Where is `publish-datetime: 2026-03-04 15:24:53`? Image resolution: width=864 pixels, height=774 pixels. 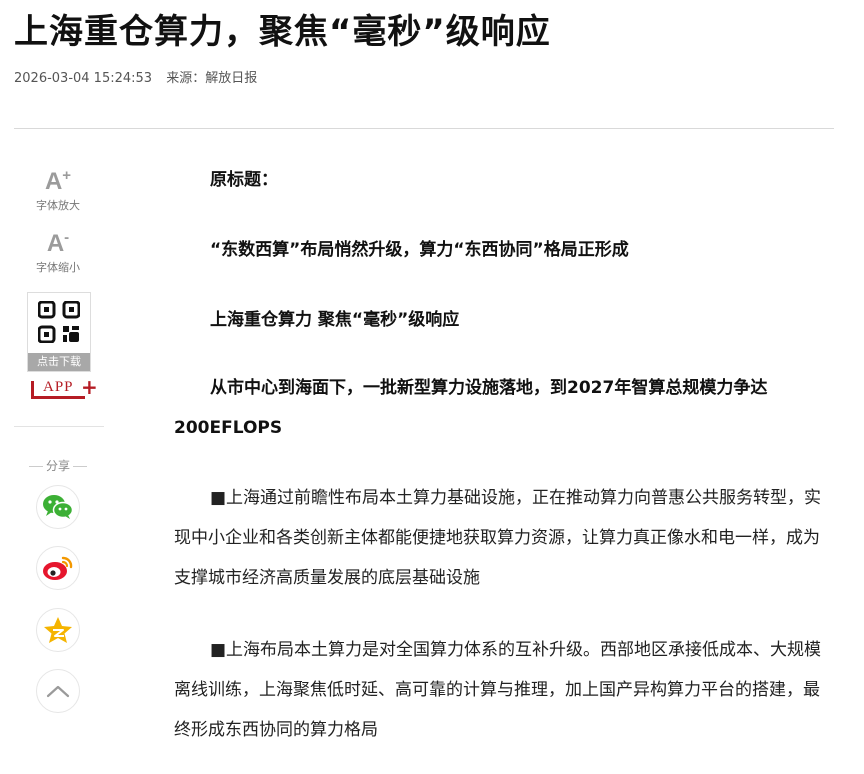
publish-datetime: 2026-03-04 15:24:53 is located at coordinates (83, 78).